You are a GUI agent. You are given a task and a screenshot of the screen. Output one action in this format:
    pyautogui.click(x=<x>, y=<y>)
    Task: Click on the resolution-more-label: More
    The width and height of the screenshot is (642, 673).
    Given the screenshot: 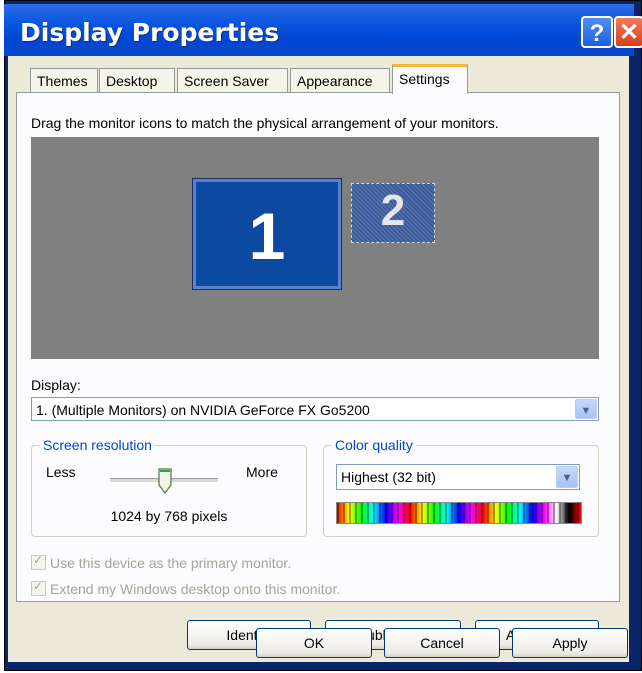 What is the action you would take?
    pyautogui.click(x=262, y=472)
    